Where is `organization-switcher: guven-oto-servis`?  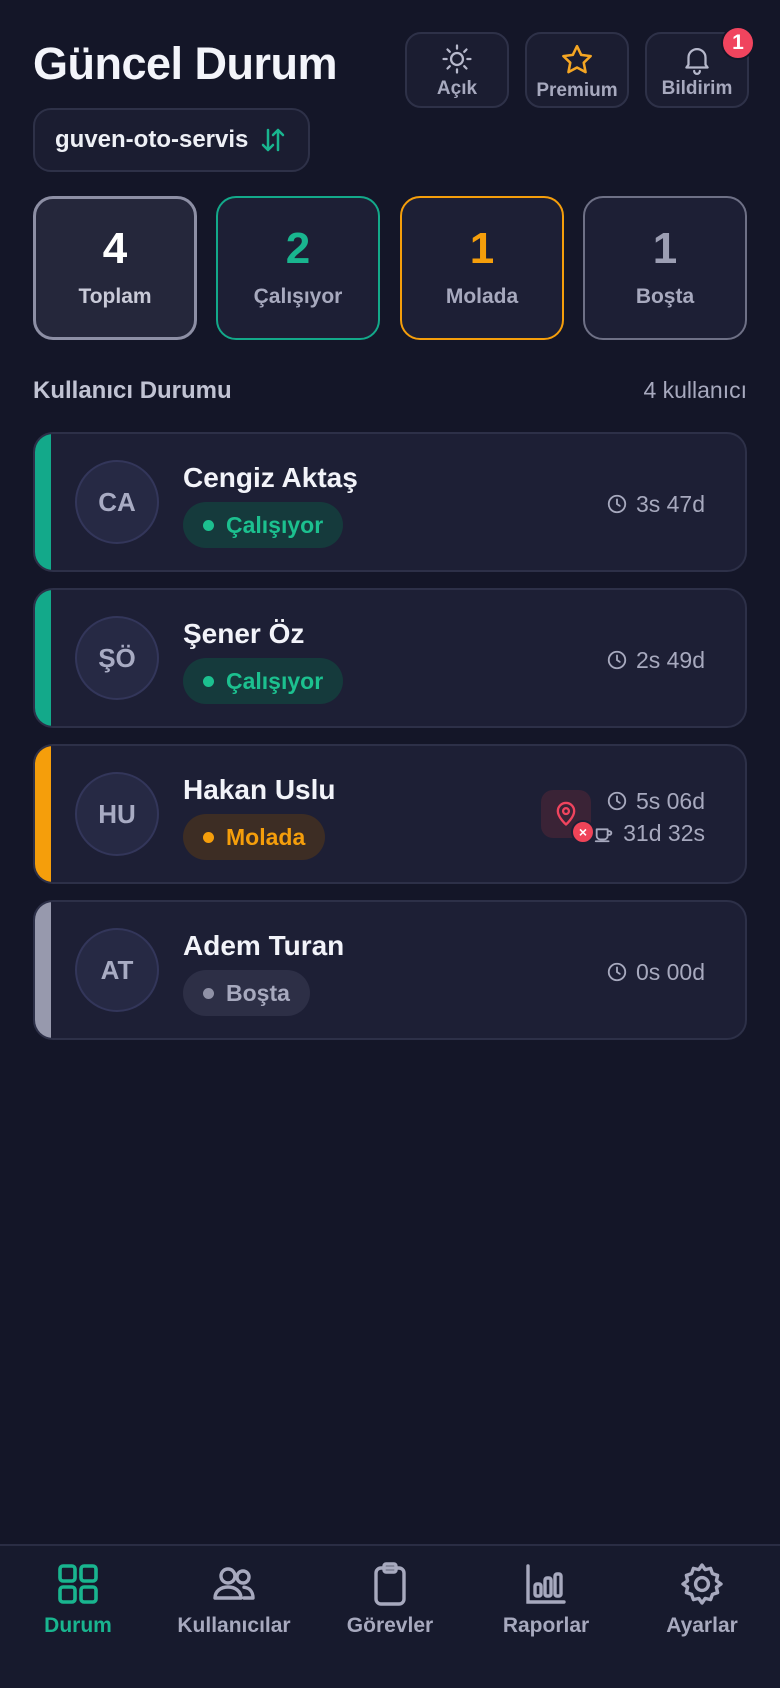
organization-switcher: guven-oto-servis is located at coordinates (172, 140).